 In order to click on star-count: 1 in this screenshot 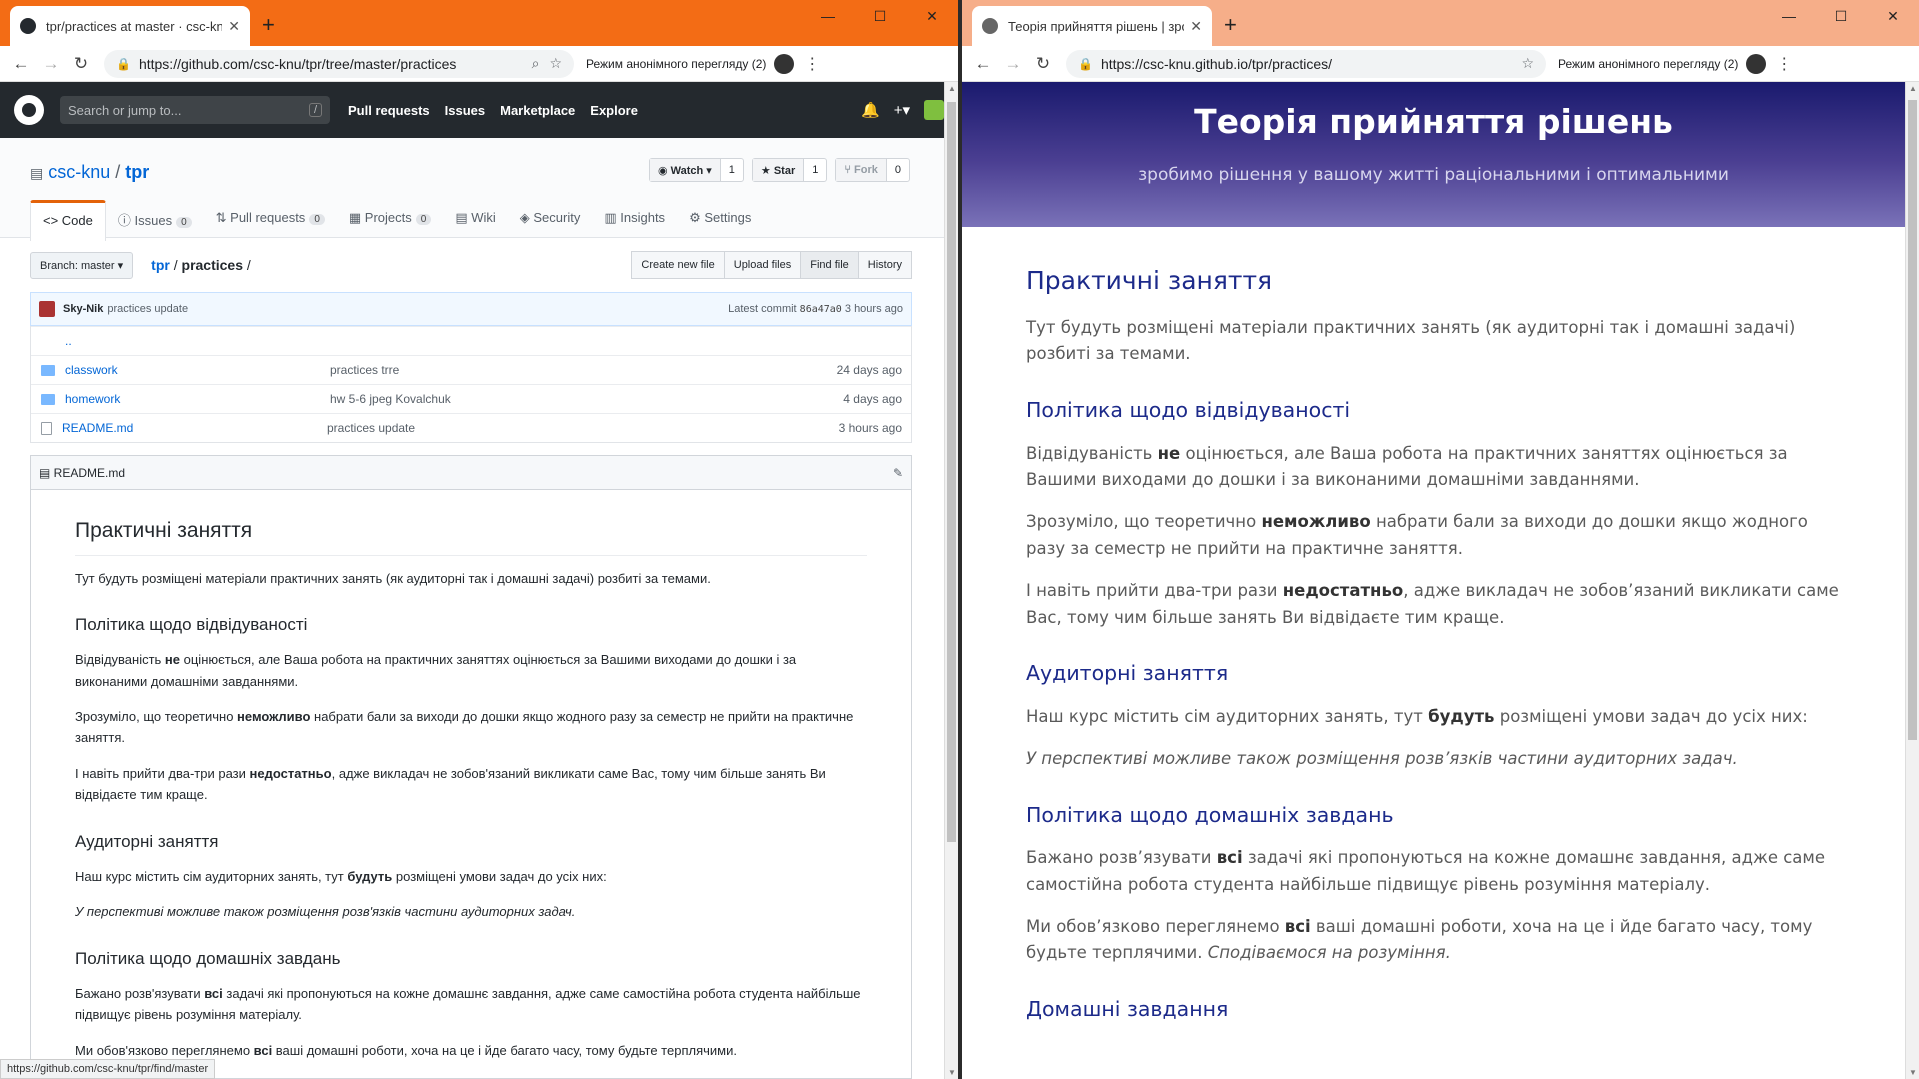, I will do `click(815, 170)`.